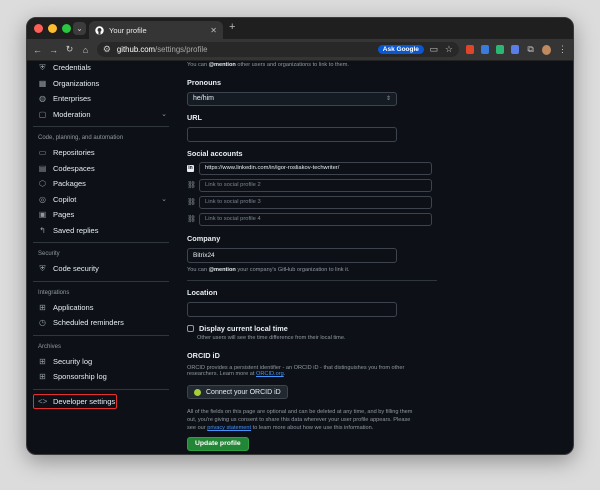 This screenshot has width=600, height=490. What do you see at coordinates (42, 114) in the screenshot?
I see `report-icon: ▢` at bounding box center [42, 114].